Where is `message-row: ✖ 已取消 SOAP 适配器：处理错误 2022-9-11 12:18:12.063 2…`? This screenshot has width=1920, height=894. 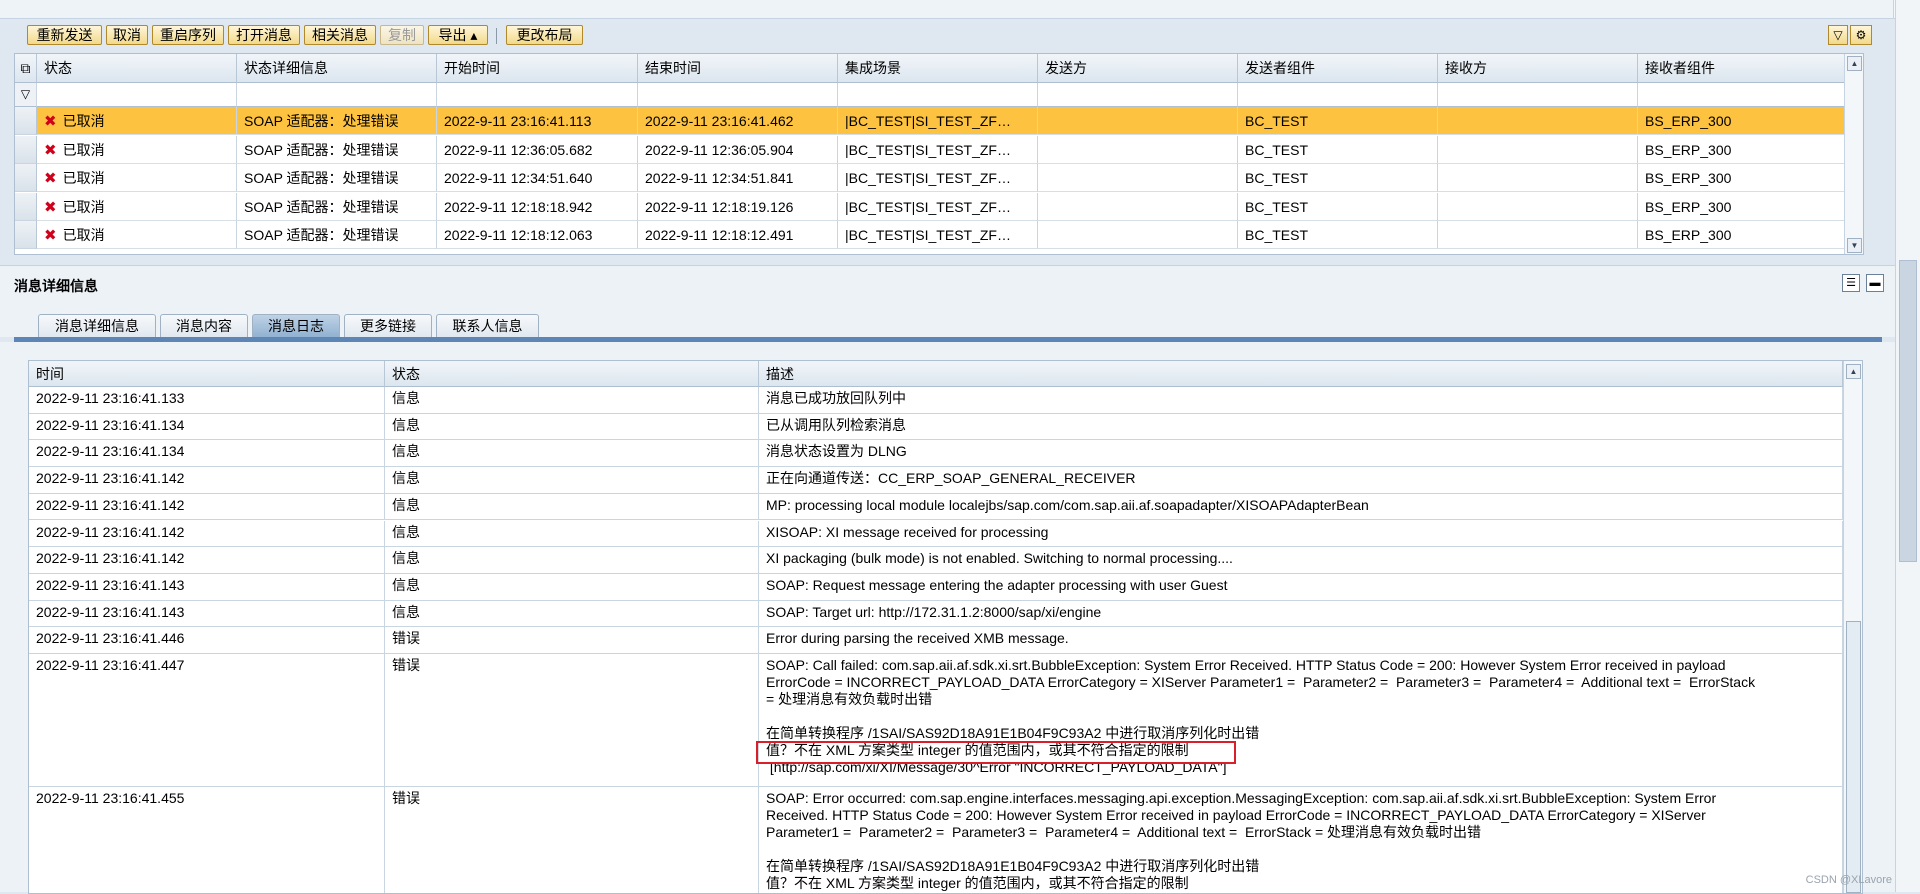 message-row: ✖ 已取消 SOAP 适配器：处理错误 2022-9-11 12:18:12.063 2… is located at coordinates (939, 235).